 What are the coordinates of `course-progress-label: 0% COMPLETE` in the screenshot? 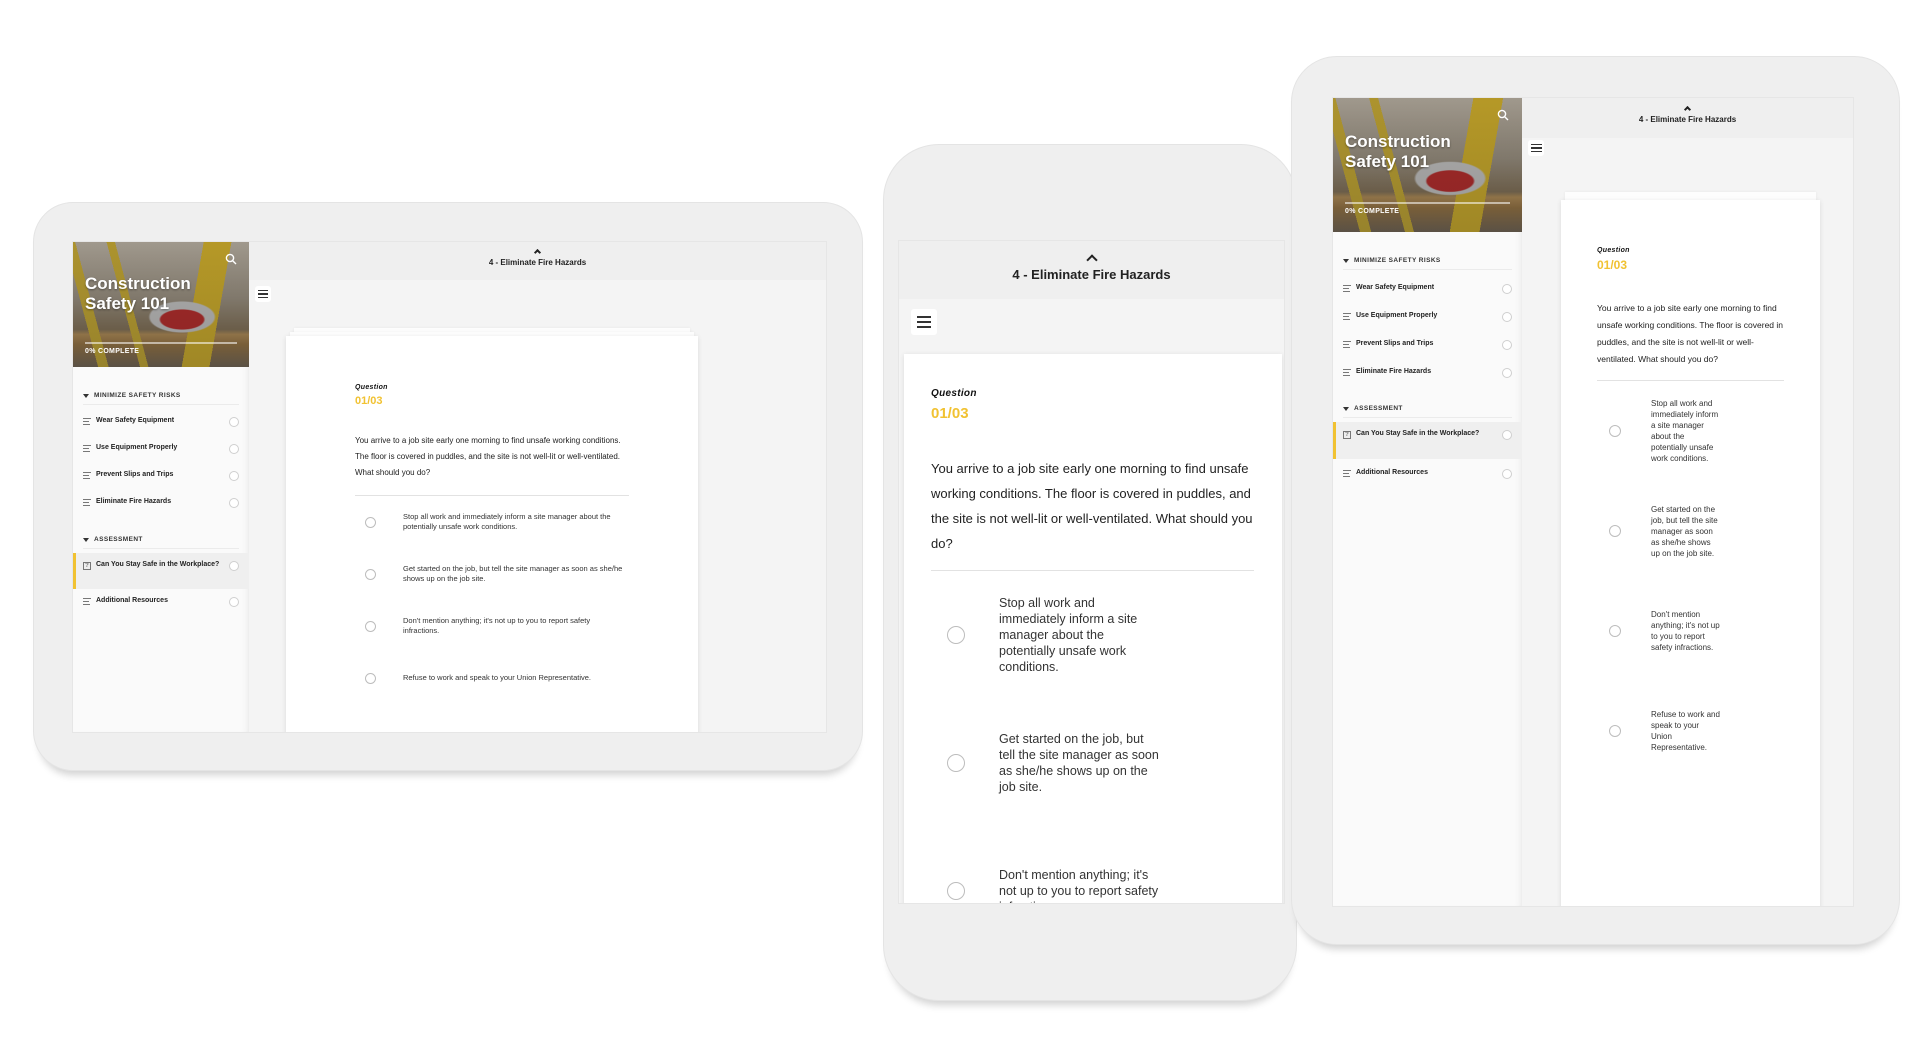 It's located at (112, 351).